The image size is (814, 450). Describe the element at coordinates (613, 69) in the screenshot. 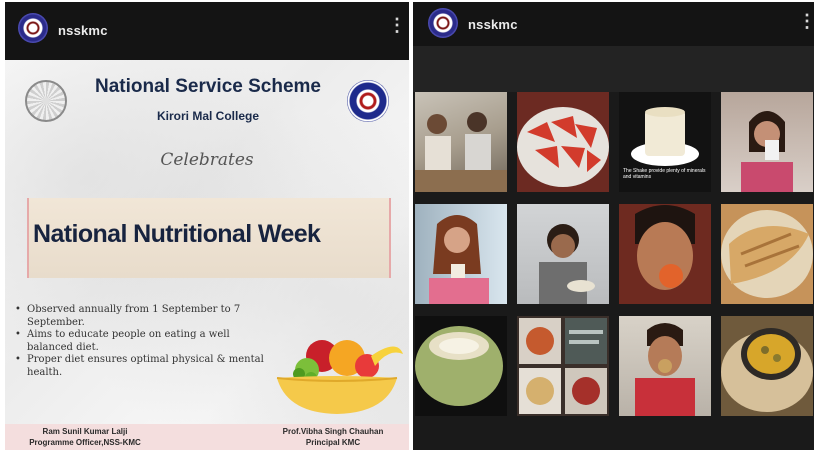

I see `spacer` at that location.